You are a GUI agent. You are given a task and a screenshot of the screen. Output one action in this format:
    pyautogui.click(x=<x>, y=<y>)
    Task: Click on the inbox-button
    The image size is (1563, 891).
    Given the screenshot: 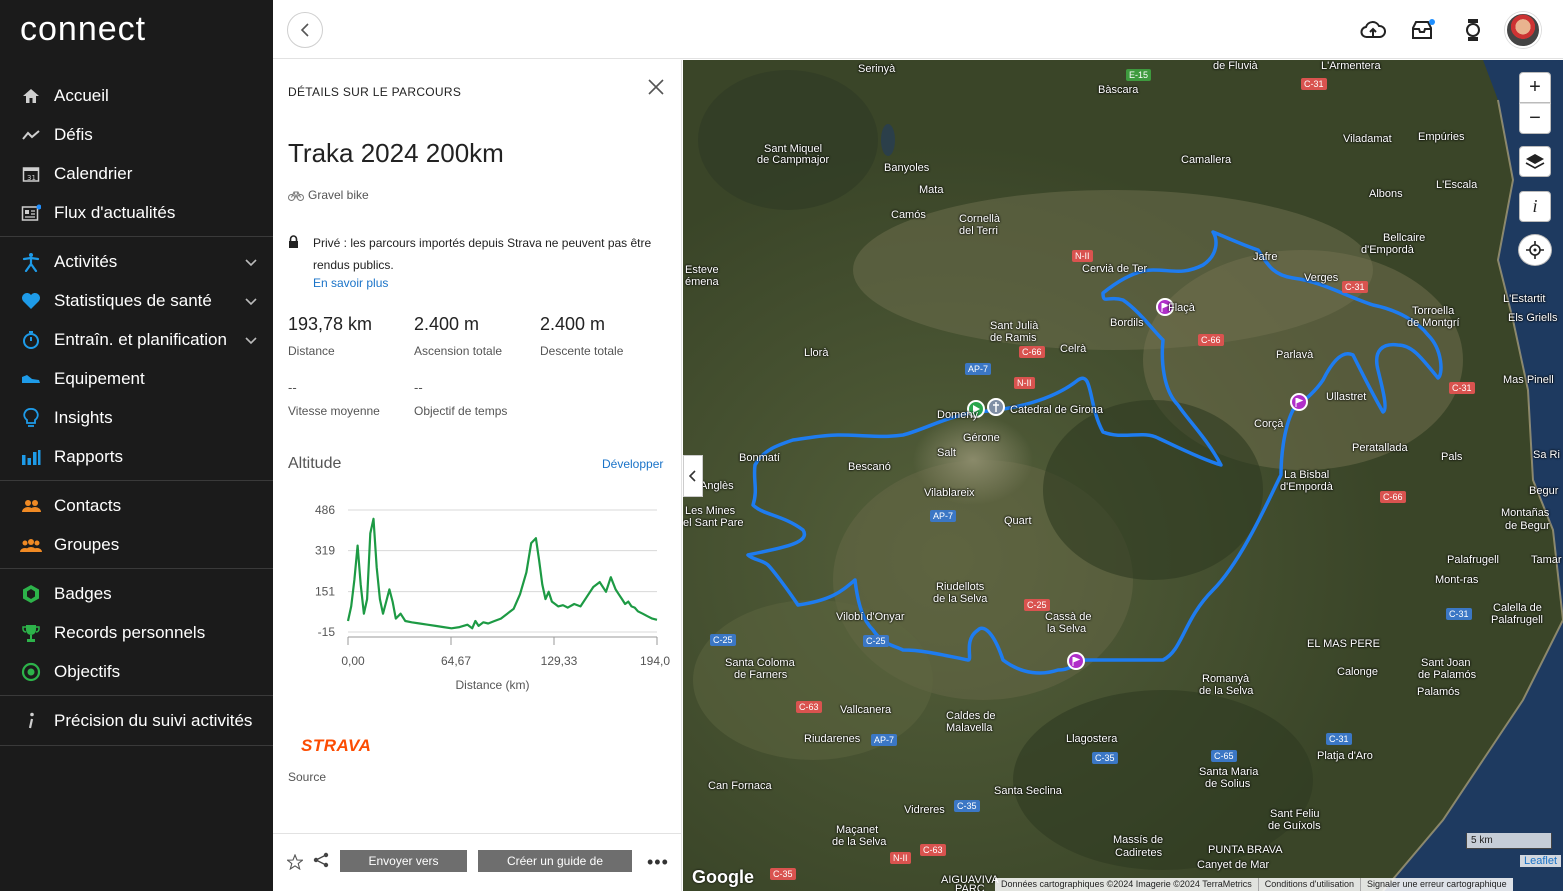 What is the action you would take?
    pyautogui.click(x=1423, y=30)
    